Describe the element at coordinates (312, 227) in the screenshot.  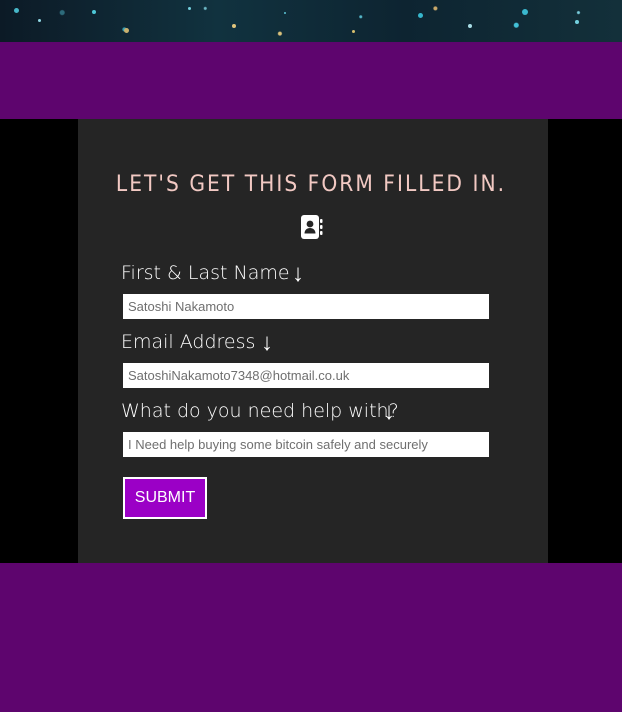
I see `address-book-icon` at that location.